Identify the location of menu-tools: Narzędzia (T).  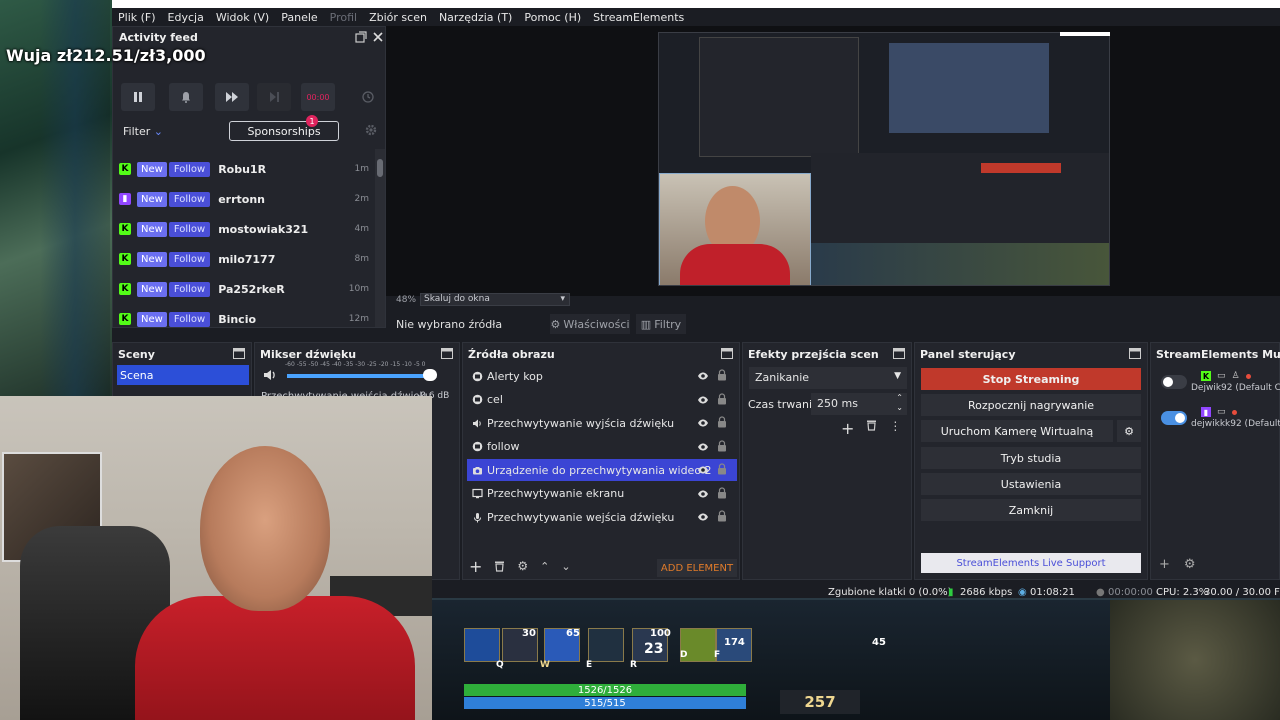
(475, 17).